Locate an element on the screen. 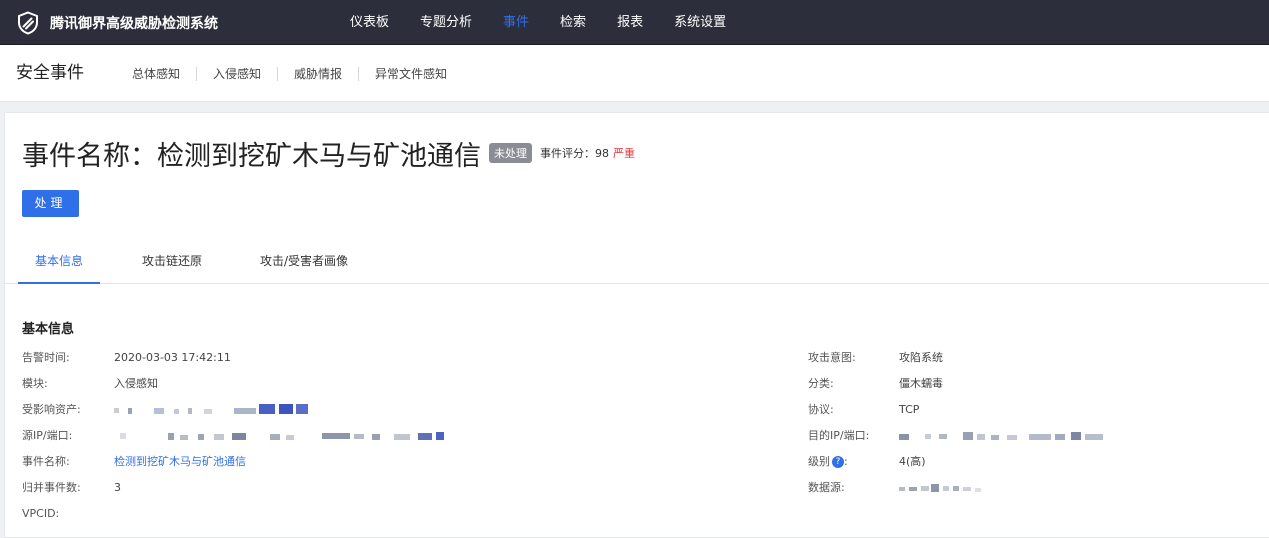  event-name: 检测到挖矿木马与矿池通信 is located at coordinates (319, 156).